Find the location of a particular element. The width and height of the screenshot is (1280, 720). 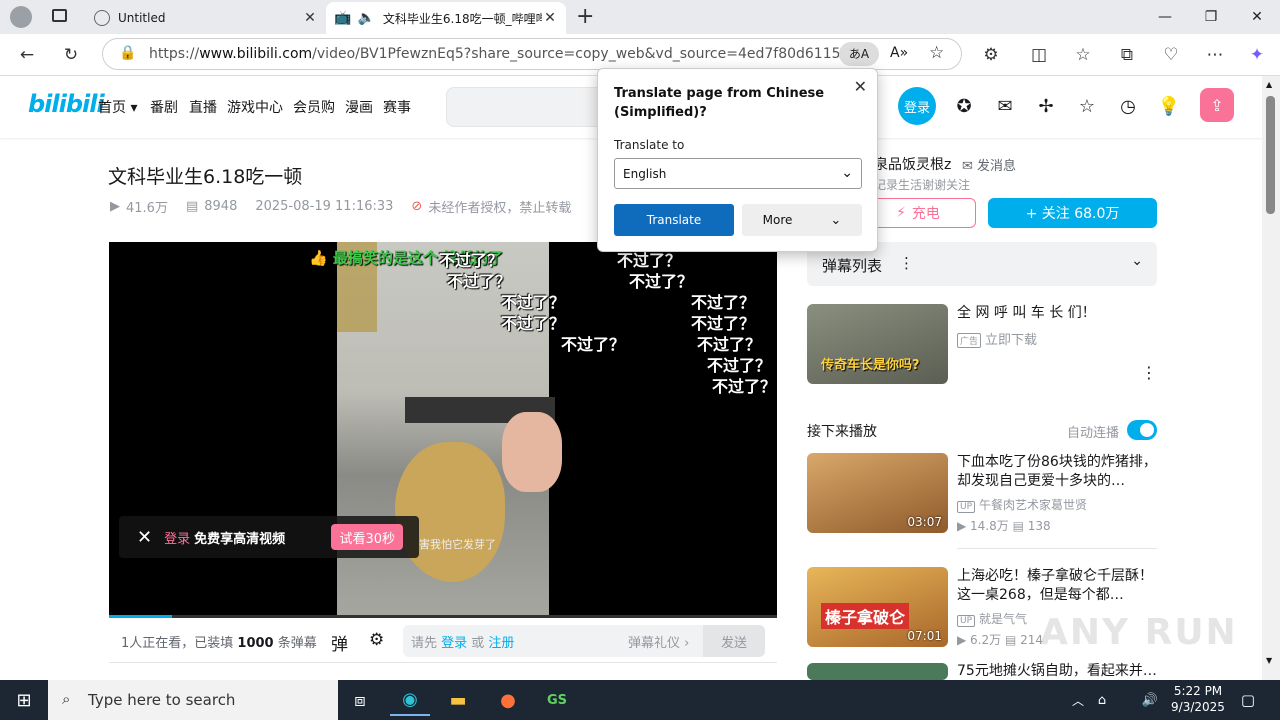

read-aloud-icon: A» is located at coordinates (899, 53).